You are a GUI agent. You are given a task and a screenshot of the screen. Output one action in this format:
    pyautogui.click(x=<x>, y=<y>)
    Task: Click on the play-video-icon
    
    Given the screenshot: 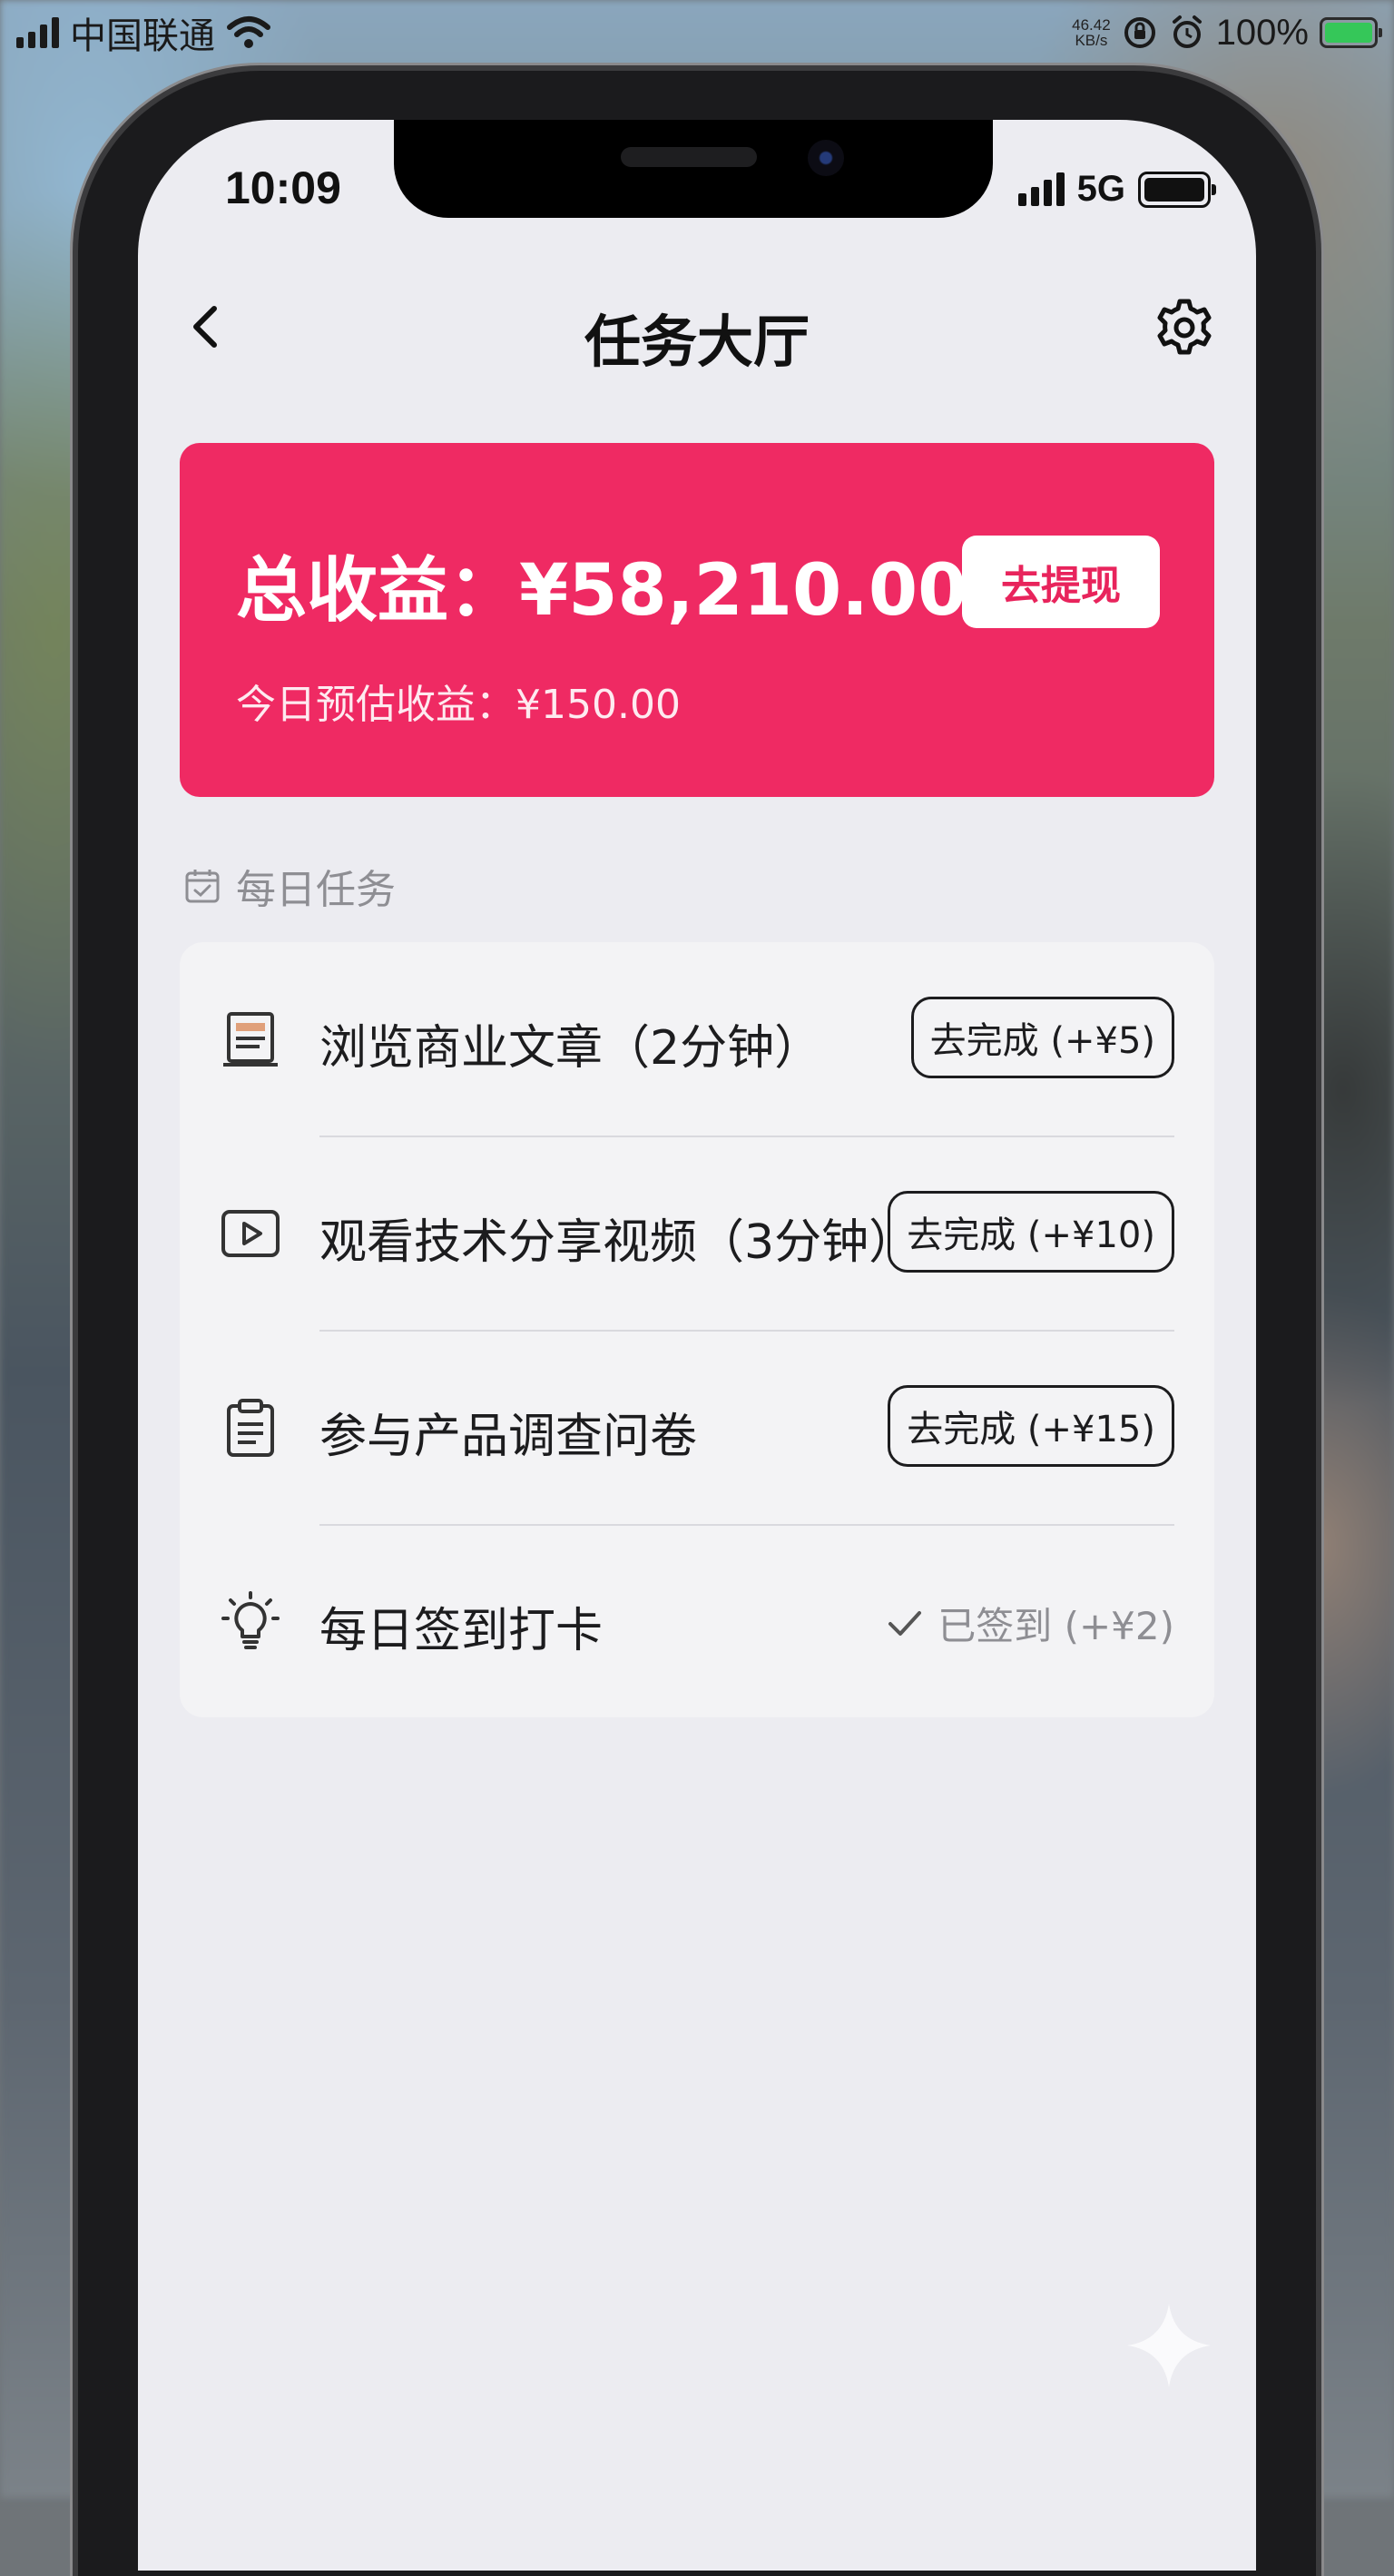 What is the action you would take?
    pyautogui.click(x=250, y=1233)
    